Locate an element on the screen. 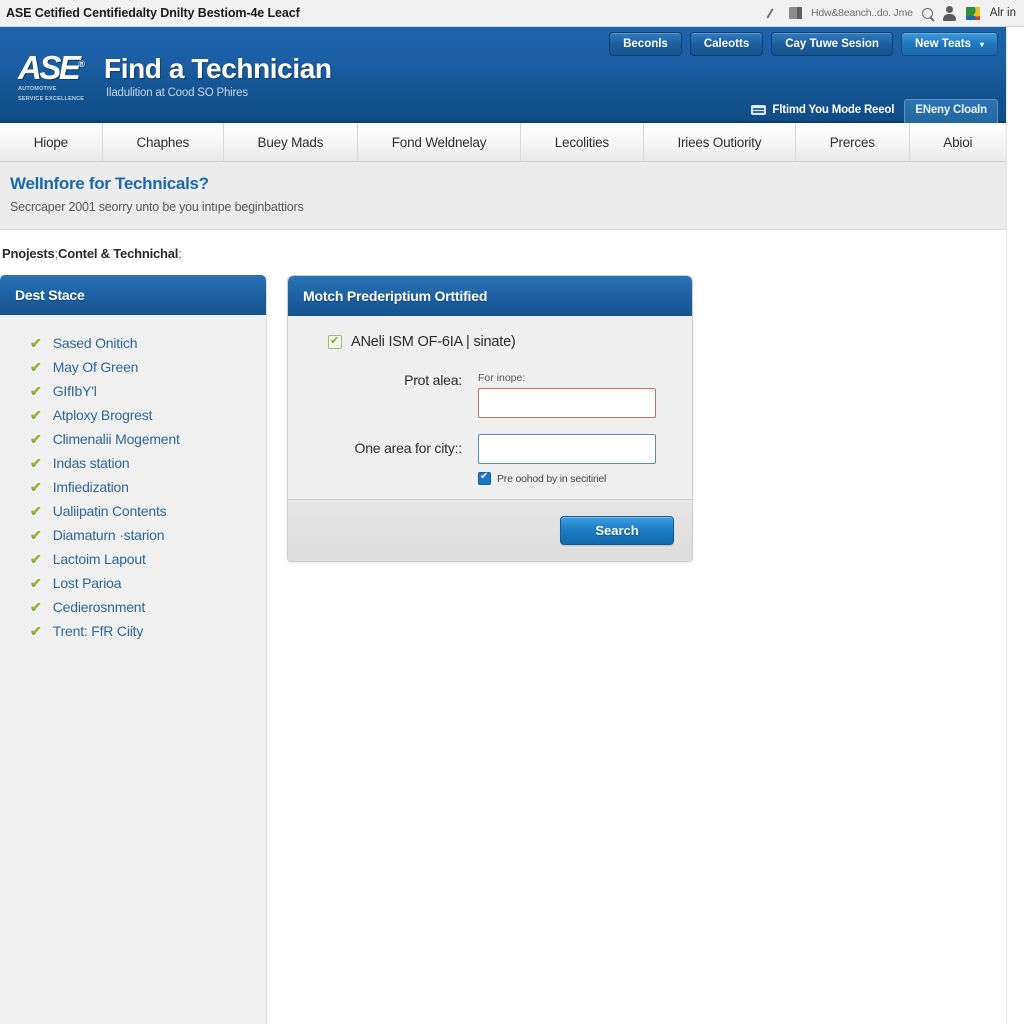  sidebar-item-label: GIfIbY'l is located at coordinates (74, 391).